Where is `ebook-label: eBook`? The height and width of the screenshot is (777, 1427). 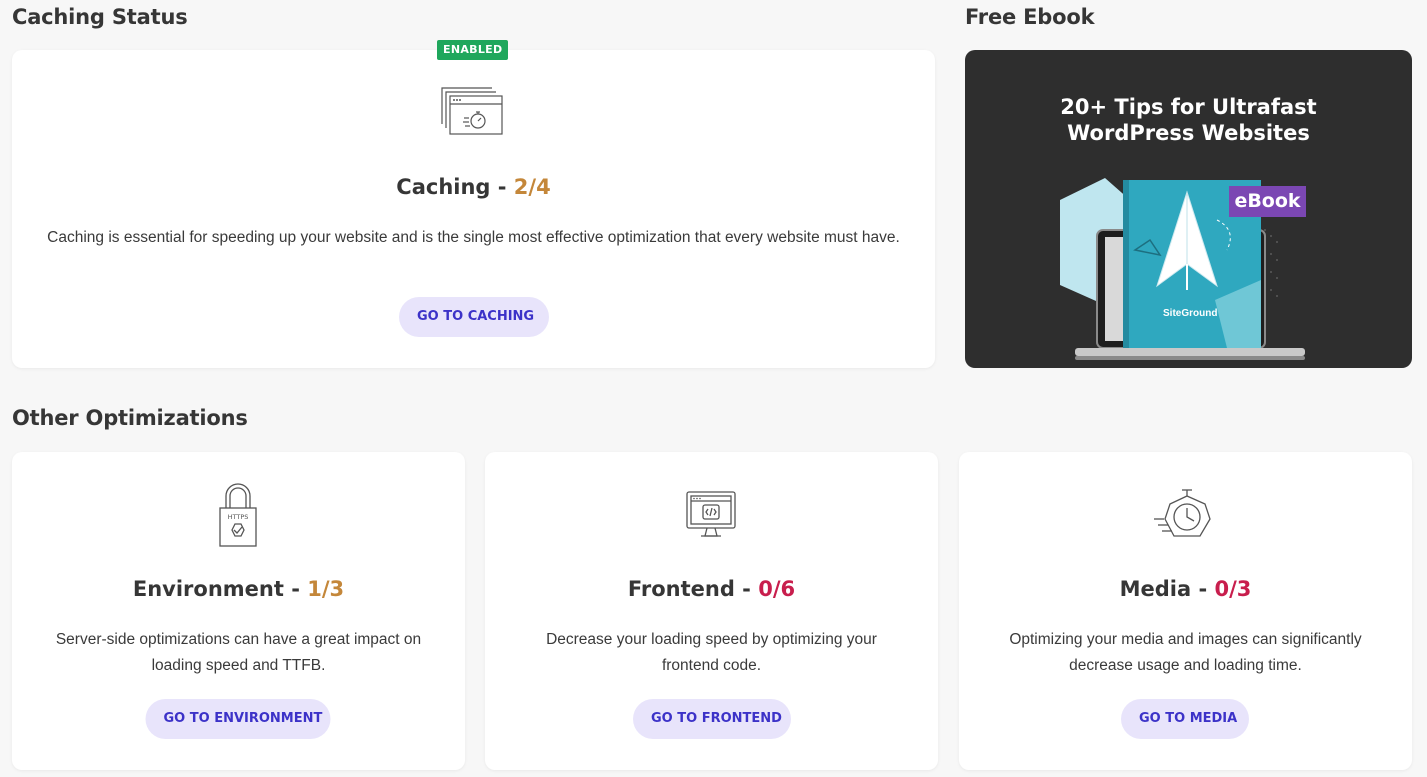
ebook-label: eBook is located at coordinates (1267, 201).